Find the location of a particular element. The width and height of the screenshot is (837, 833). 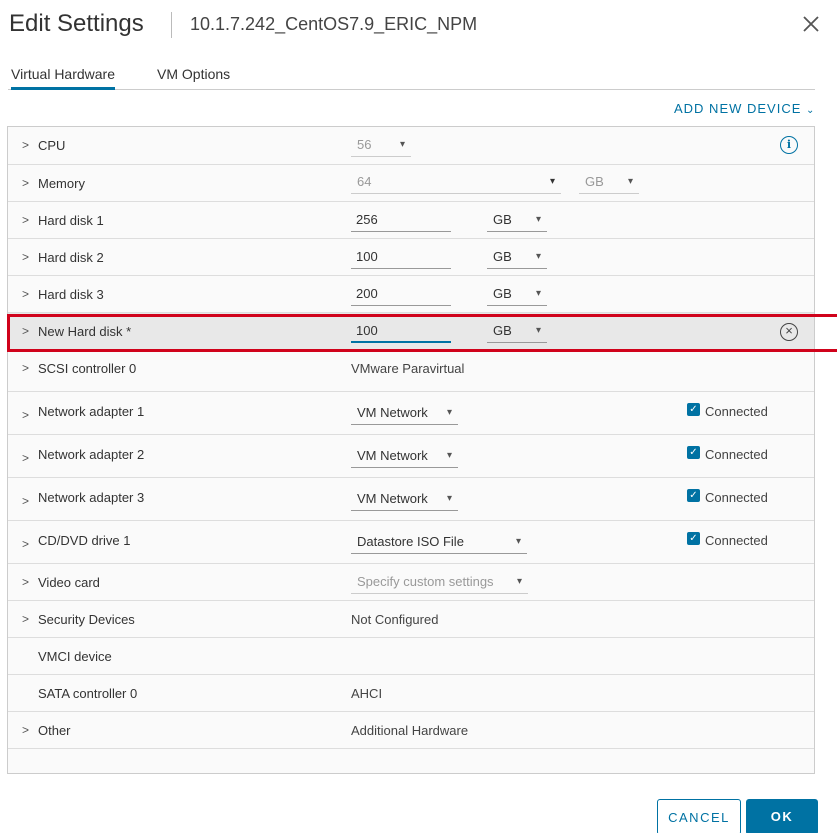

memory-select: 64 ▾ is located at coordinates (456, 183).